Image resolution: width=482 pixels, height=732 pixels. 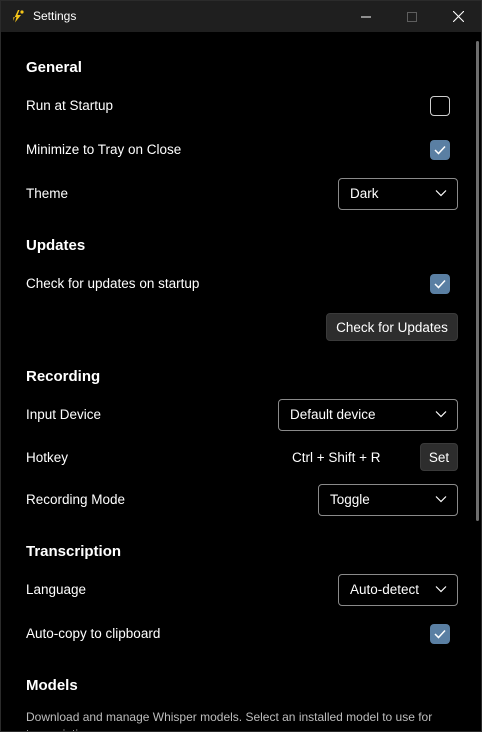 I want to click on minimize-to-tray-checkbox, so click(x=440, y=150).